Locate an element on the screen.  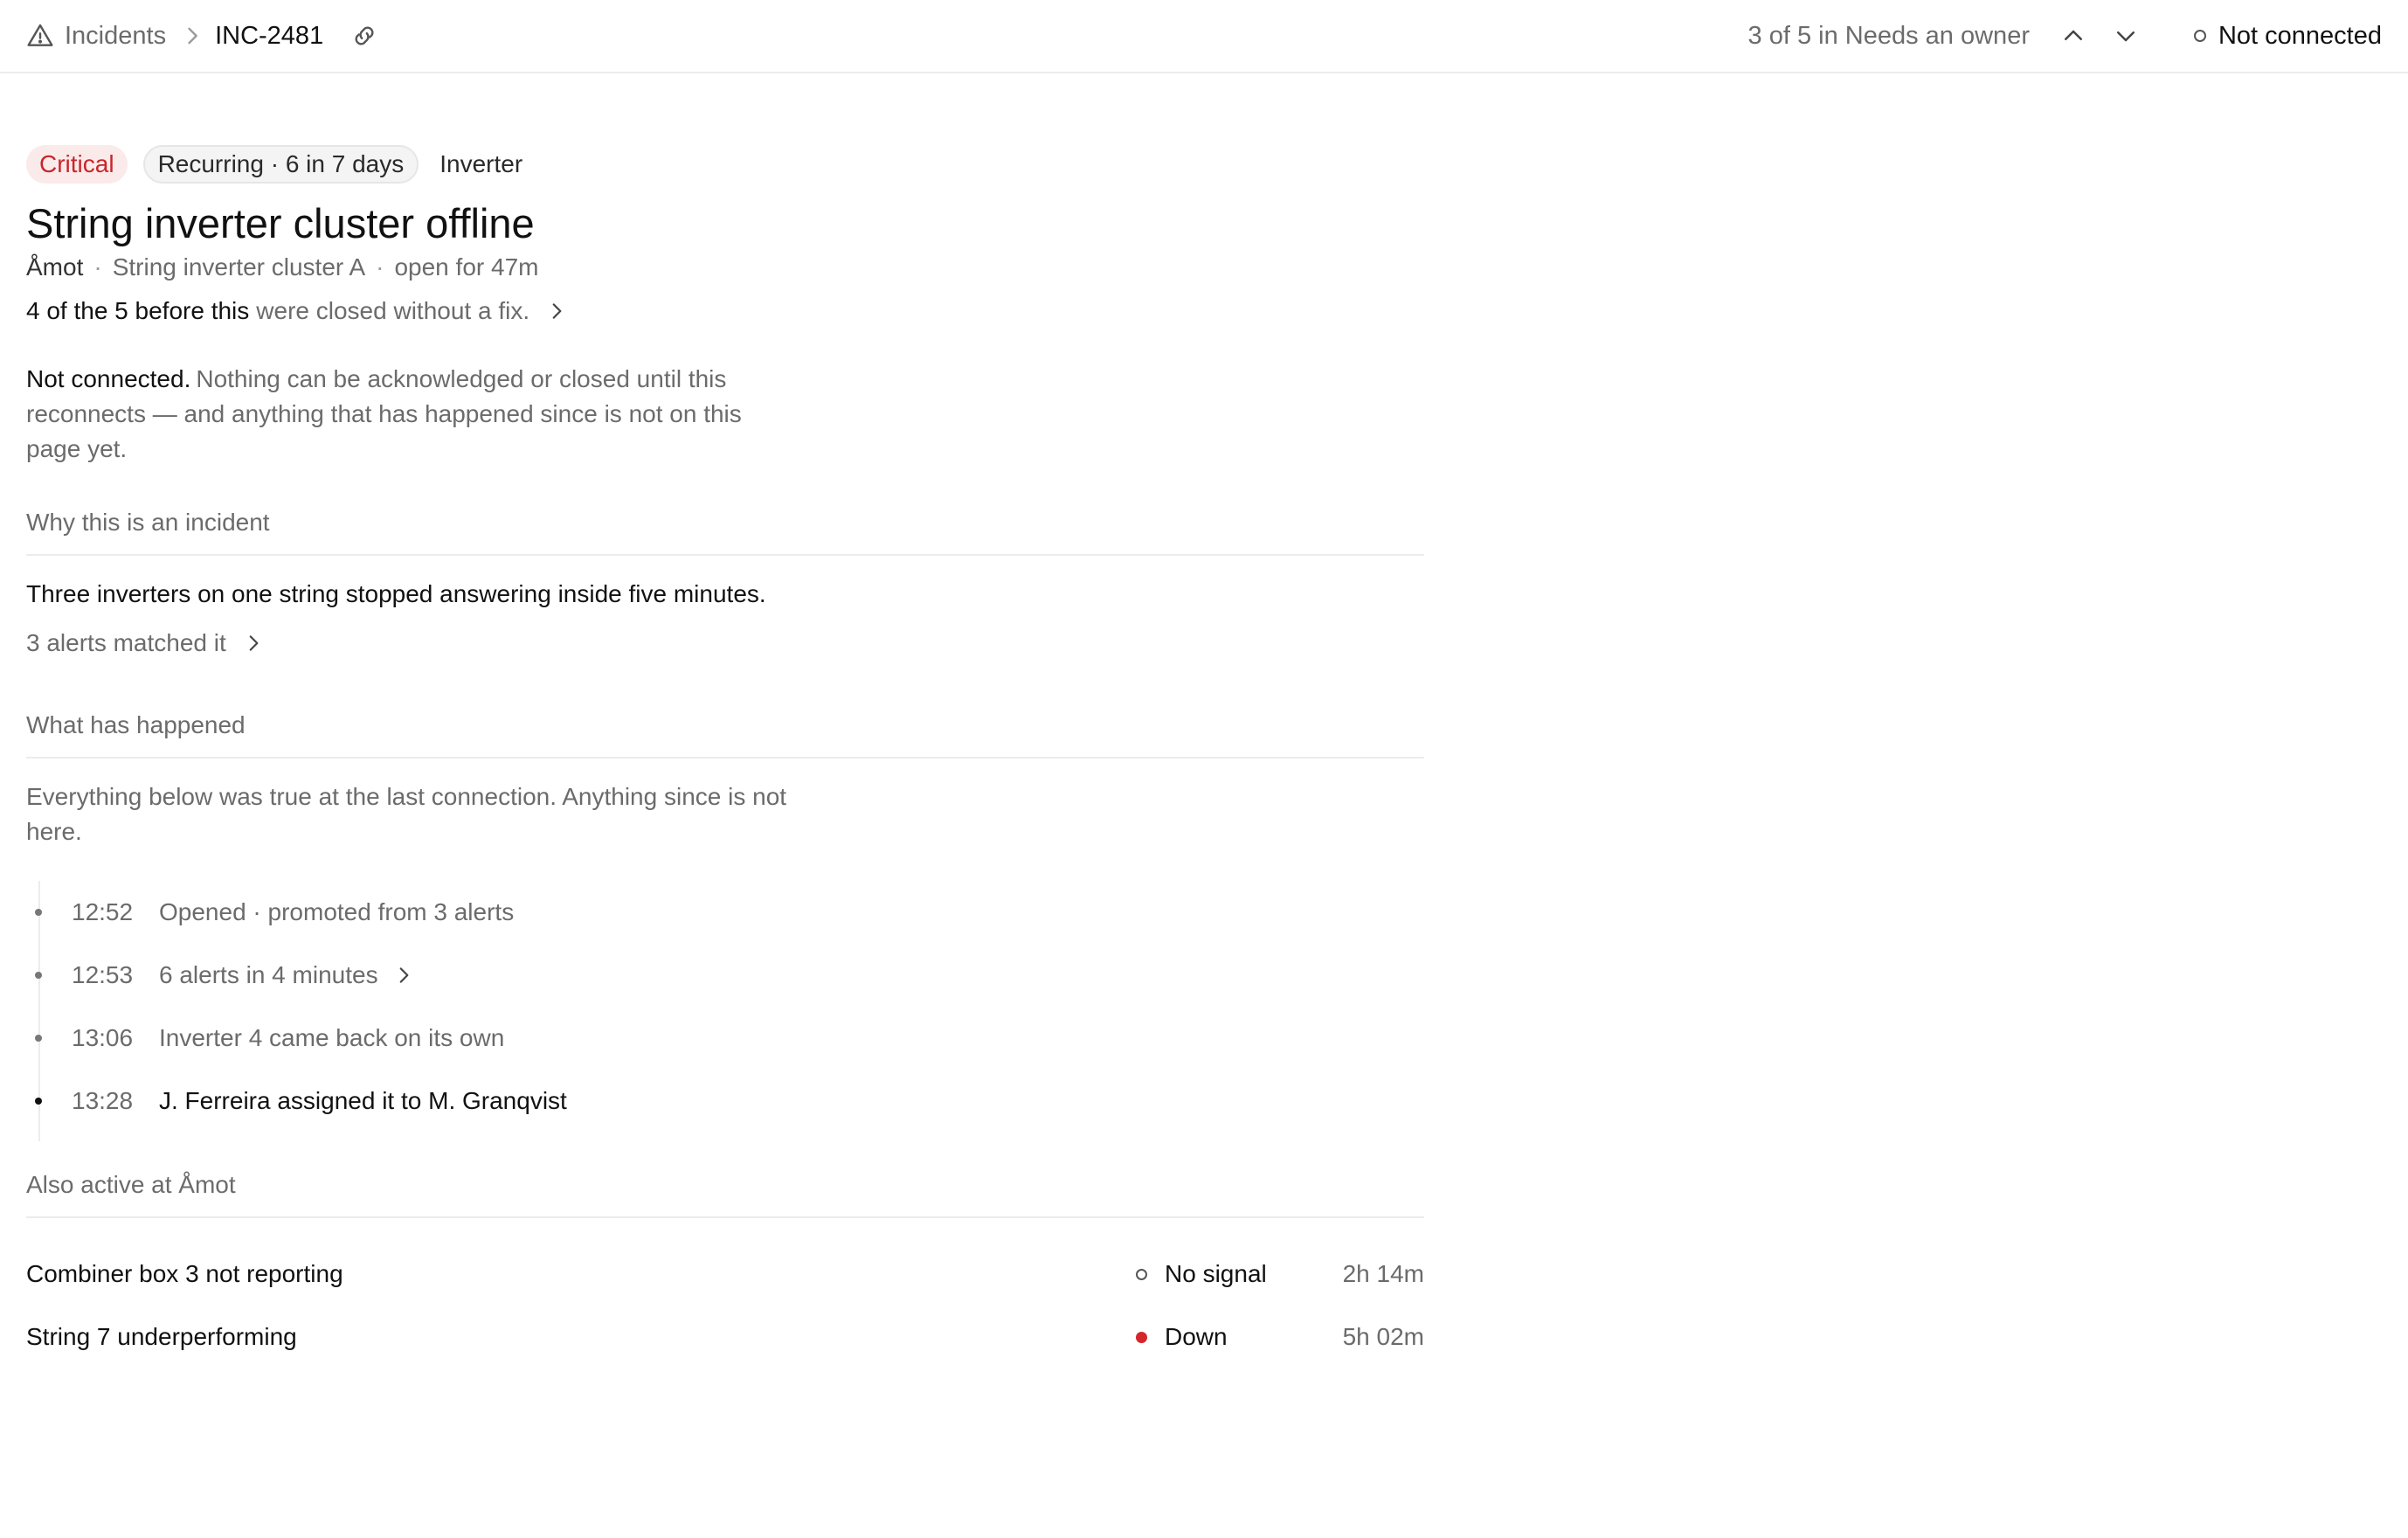
link-icon is located at coordinates (364, 36).